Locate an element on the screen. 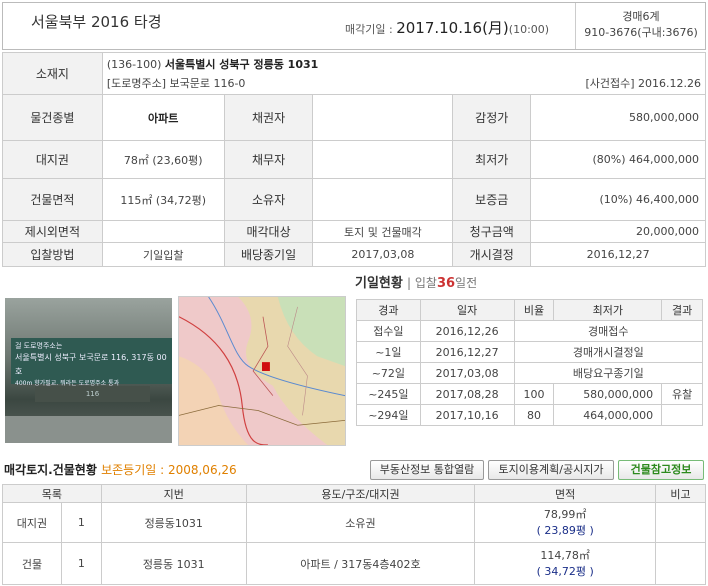  row-lot: 정릉동 1031 is located at coordinates (173, 563).